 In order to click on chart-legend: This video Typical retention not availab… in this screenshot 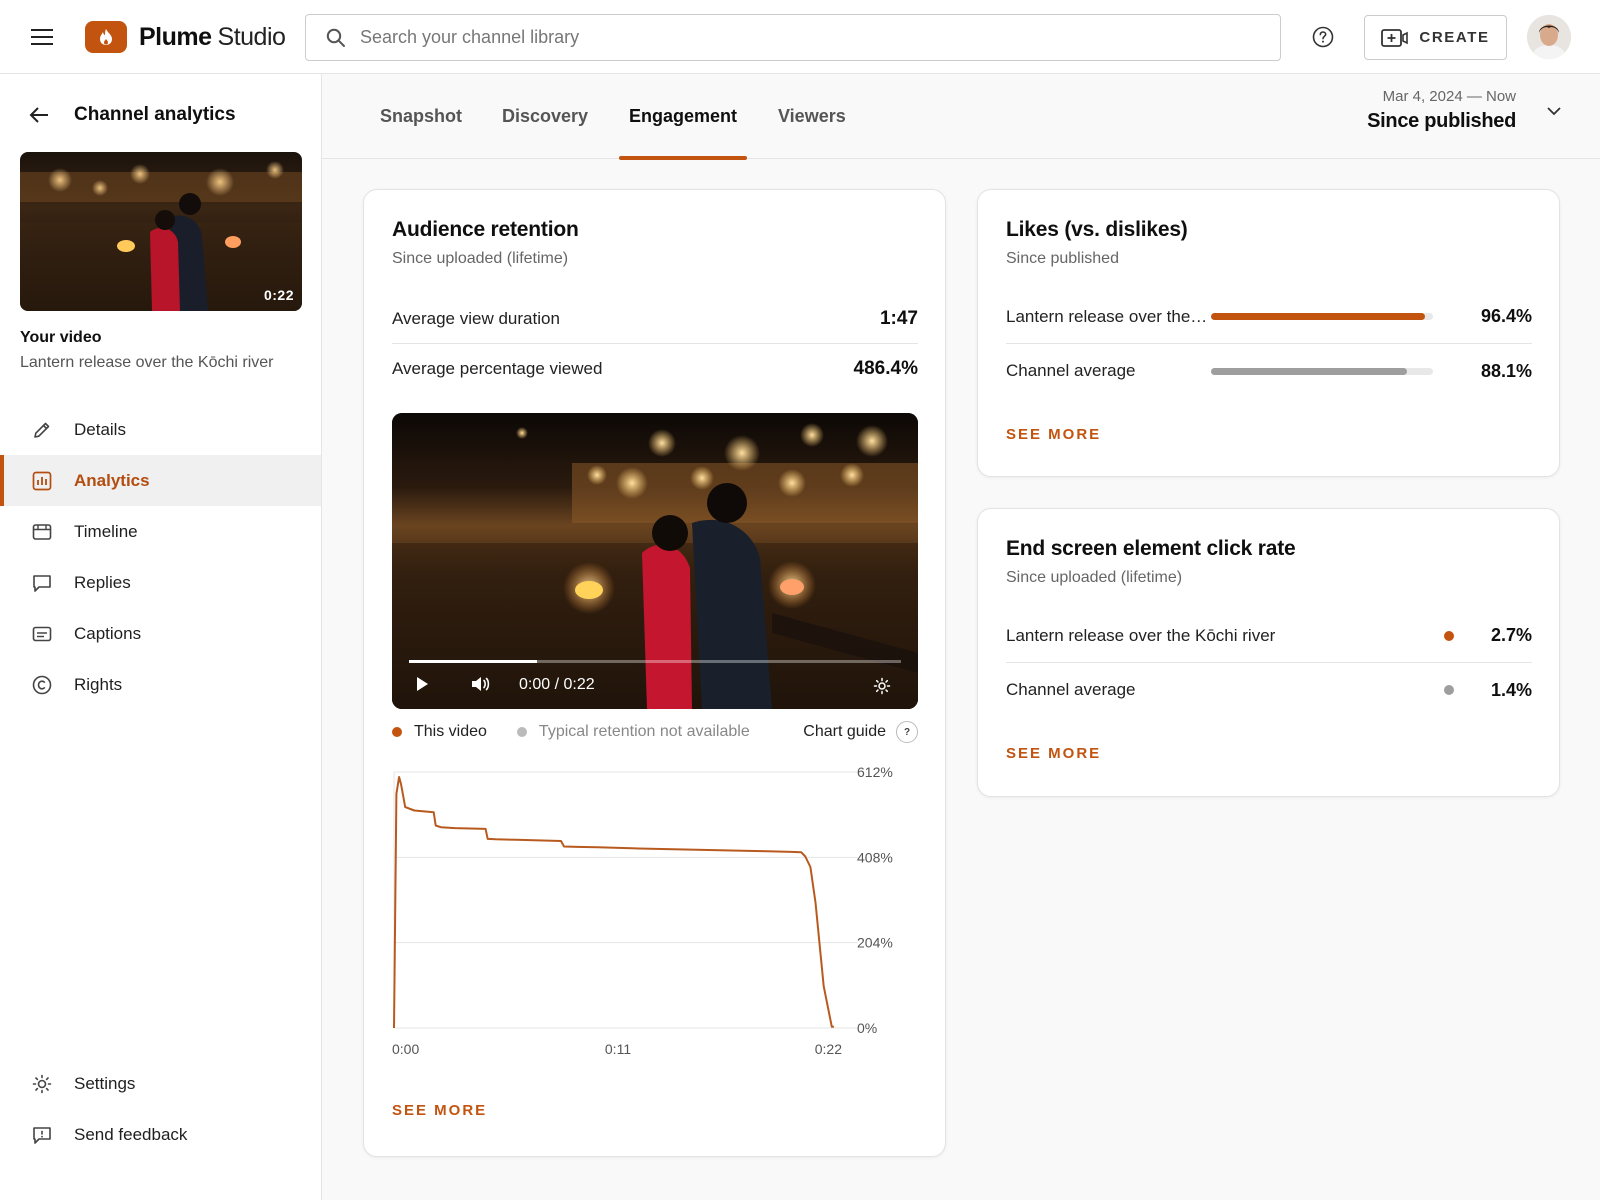, I will do `click(655, 732)`.